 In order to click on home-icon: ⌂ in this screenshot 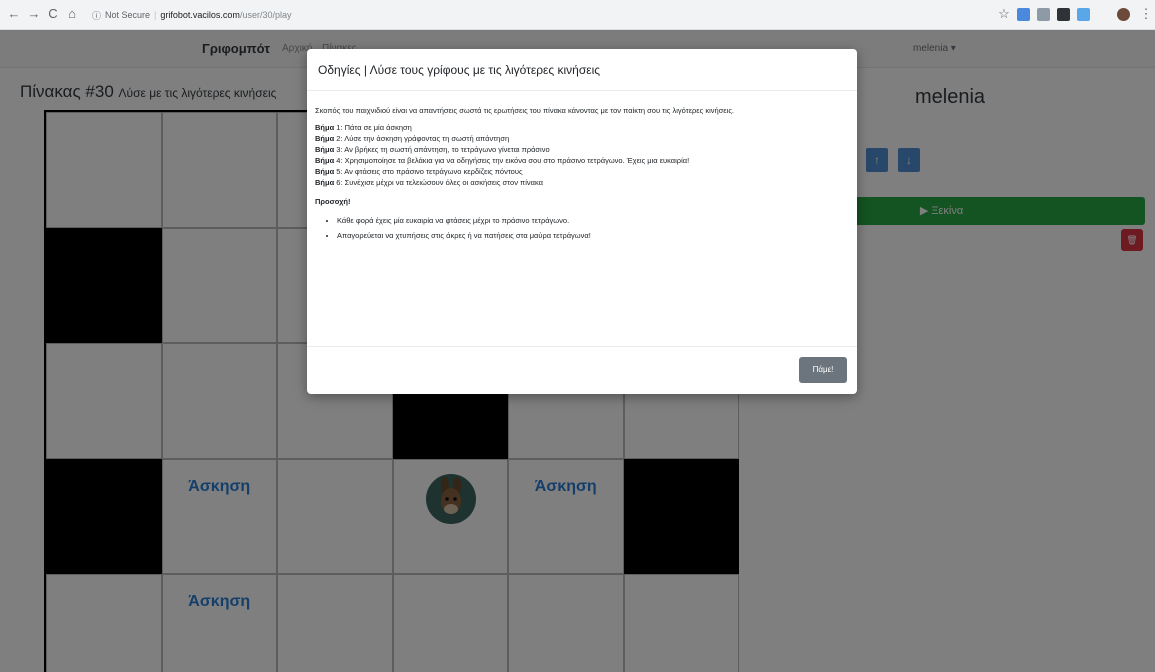, I will do `click(72, 14)`.